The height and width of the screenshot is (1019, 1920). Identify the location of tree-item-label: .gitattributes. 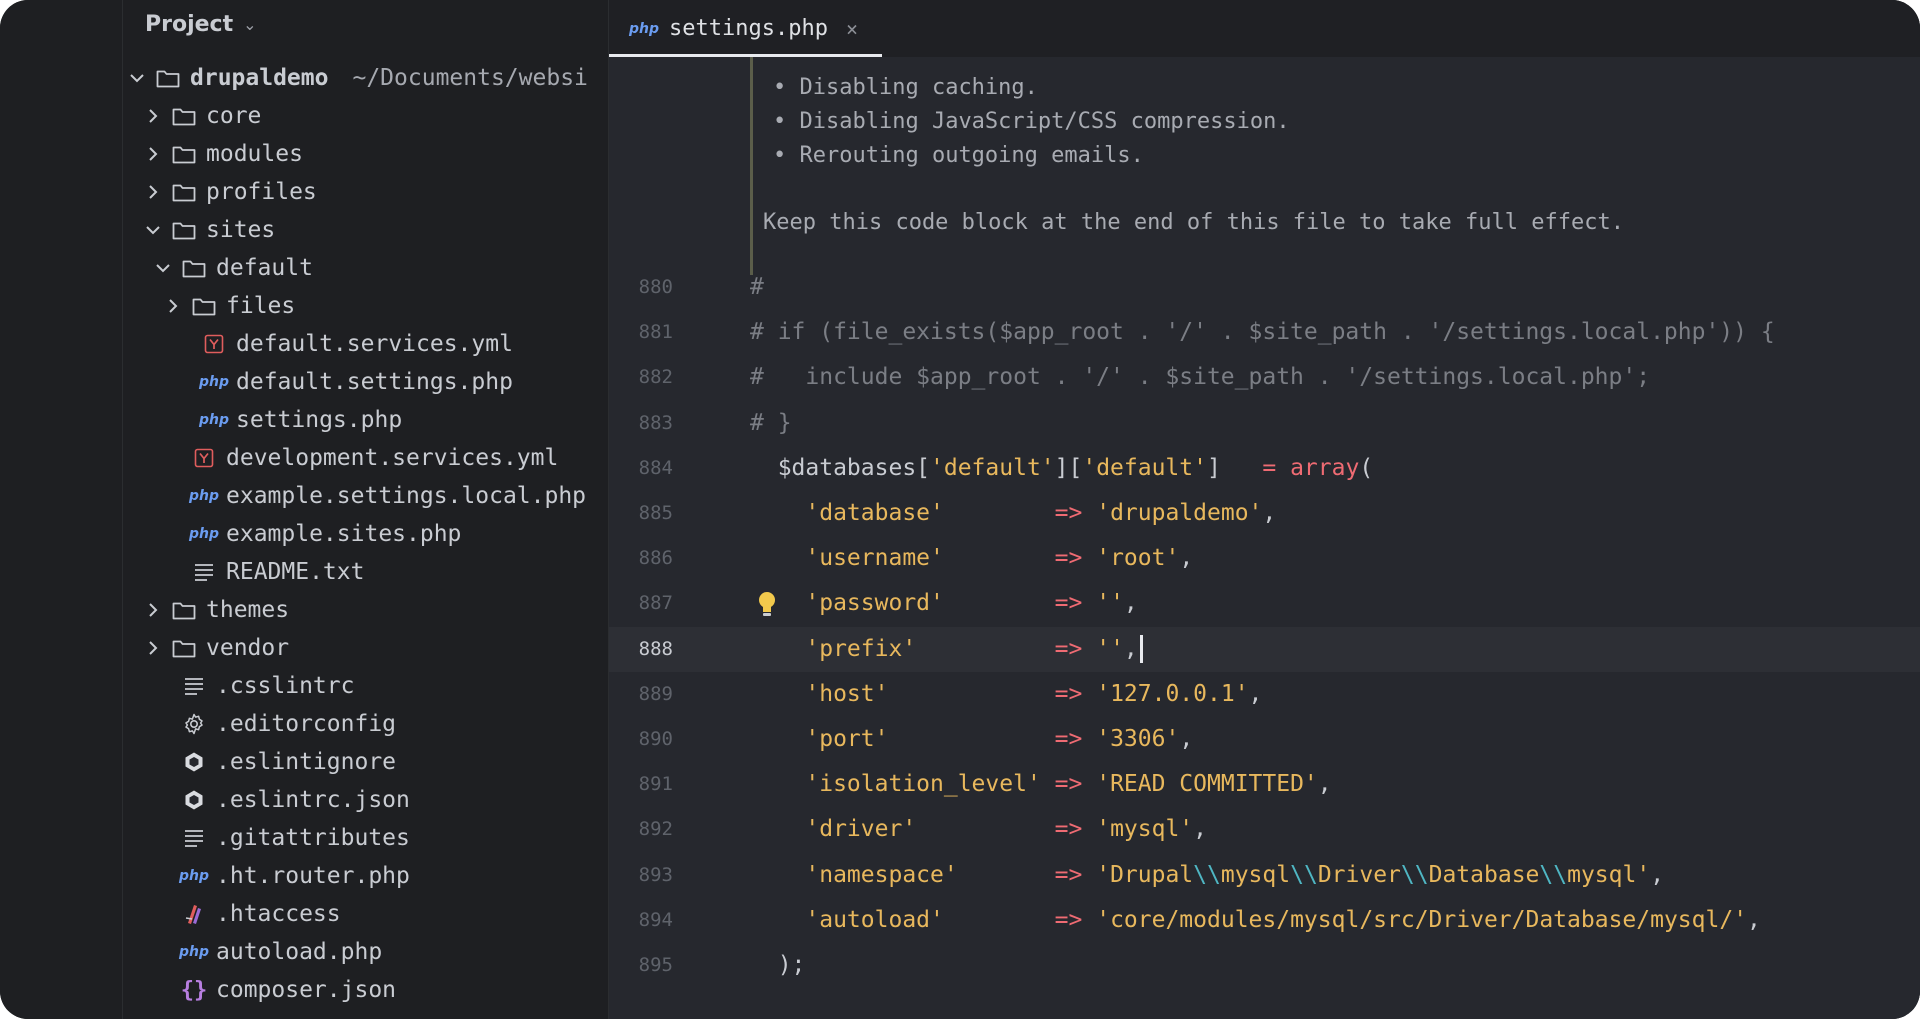
(313, 838).